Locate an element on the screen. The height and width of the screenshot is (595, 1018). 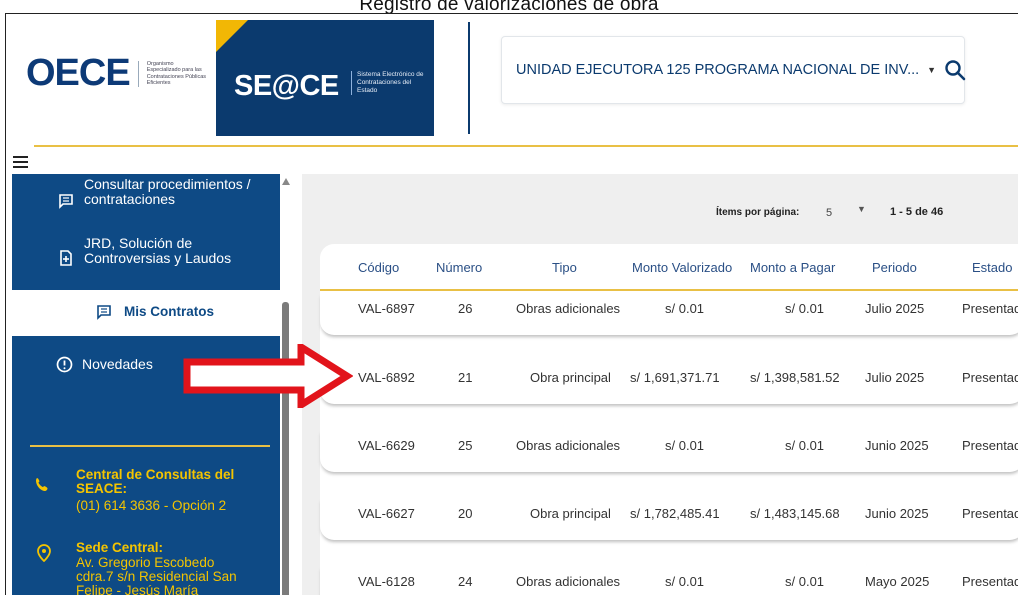
header-gold-line is located at coordinates (526, 146).